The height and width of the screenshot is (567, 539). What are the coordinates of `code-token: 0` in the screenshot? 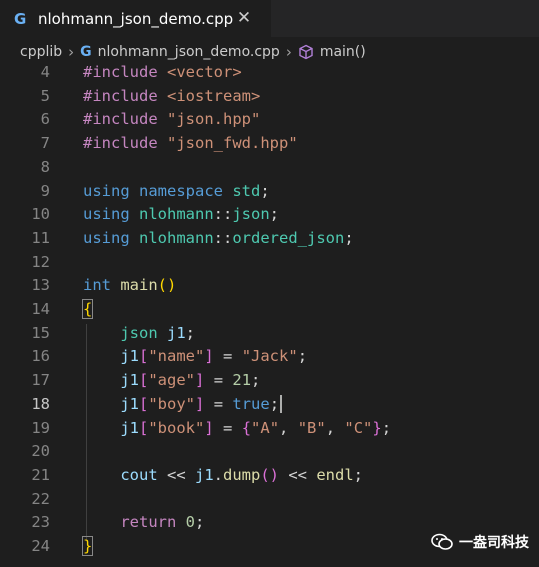 It's located at (190, 522).